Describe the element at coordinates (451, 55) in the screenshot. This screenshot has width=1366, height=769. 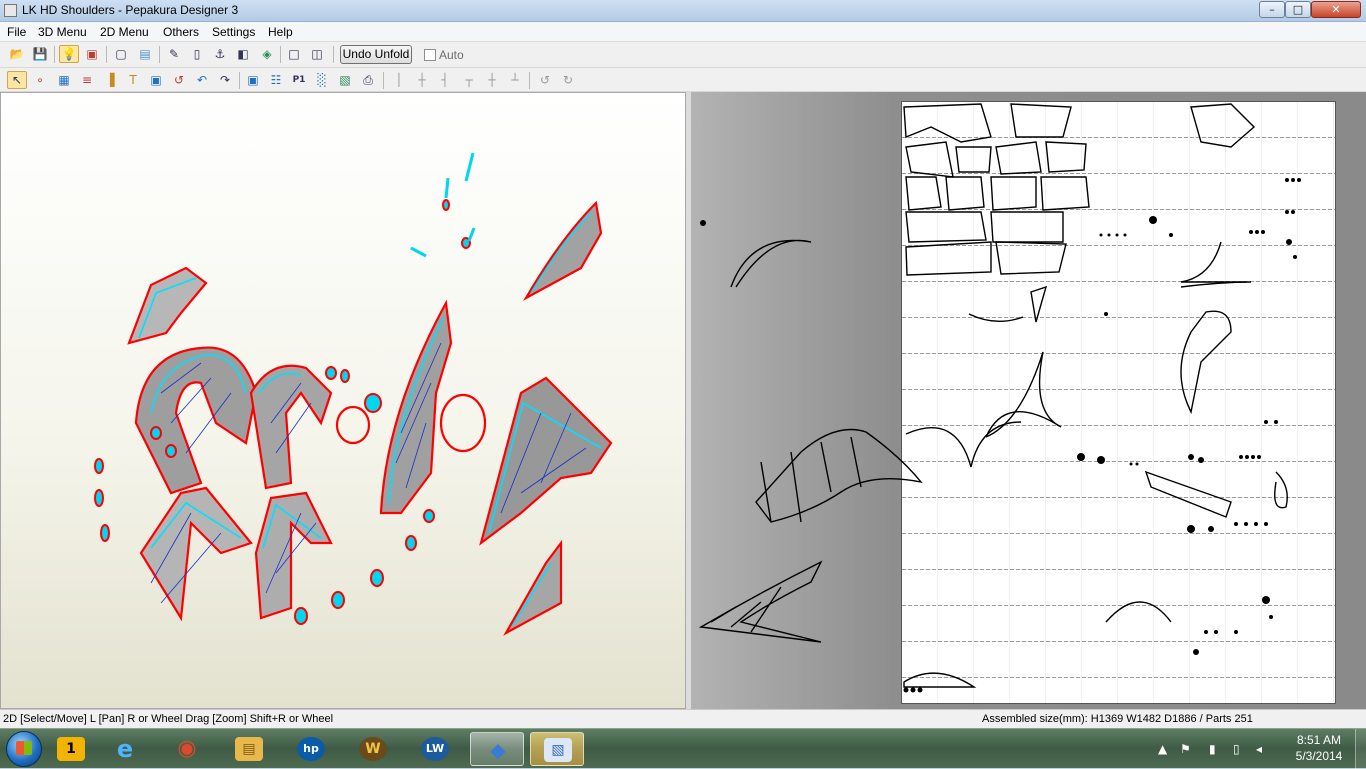
I see `auto-label: Auto` at that location.